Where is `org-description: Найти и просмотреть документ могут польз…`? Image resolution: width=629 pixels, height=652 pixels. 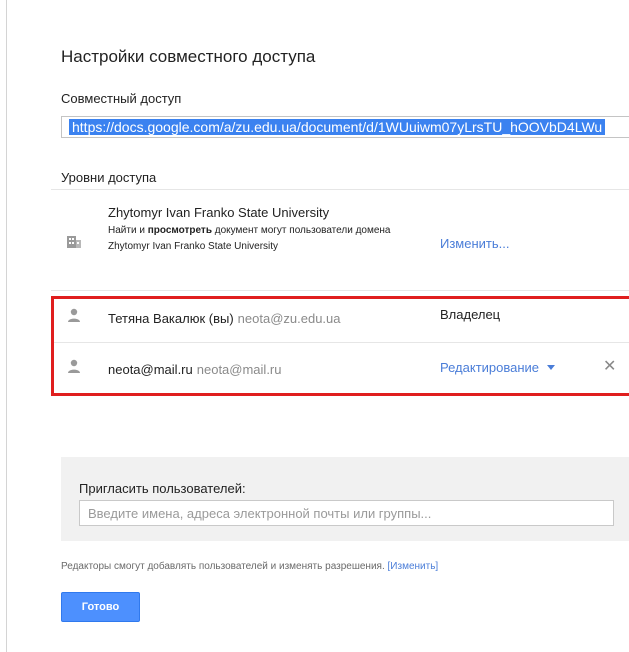
org-description: Найти и просмотреть документ могут польз… is located at coordinates (258, 239).